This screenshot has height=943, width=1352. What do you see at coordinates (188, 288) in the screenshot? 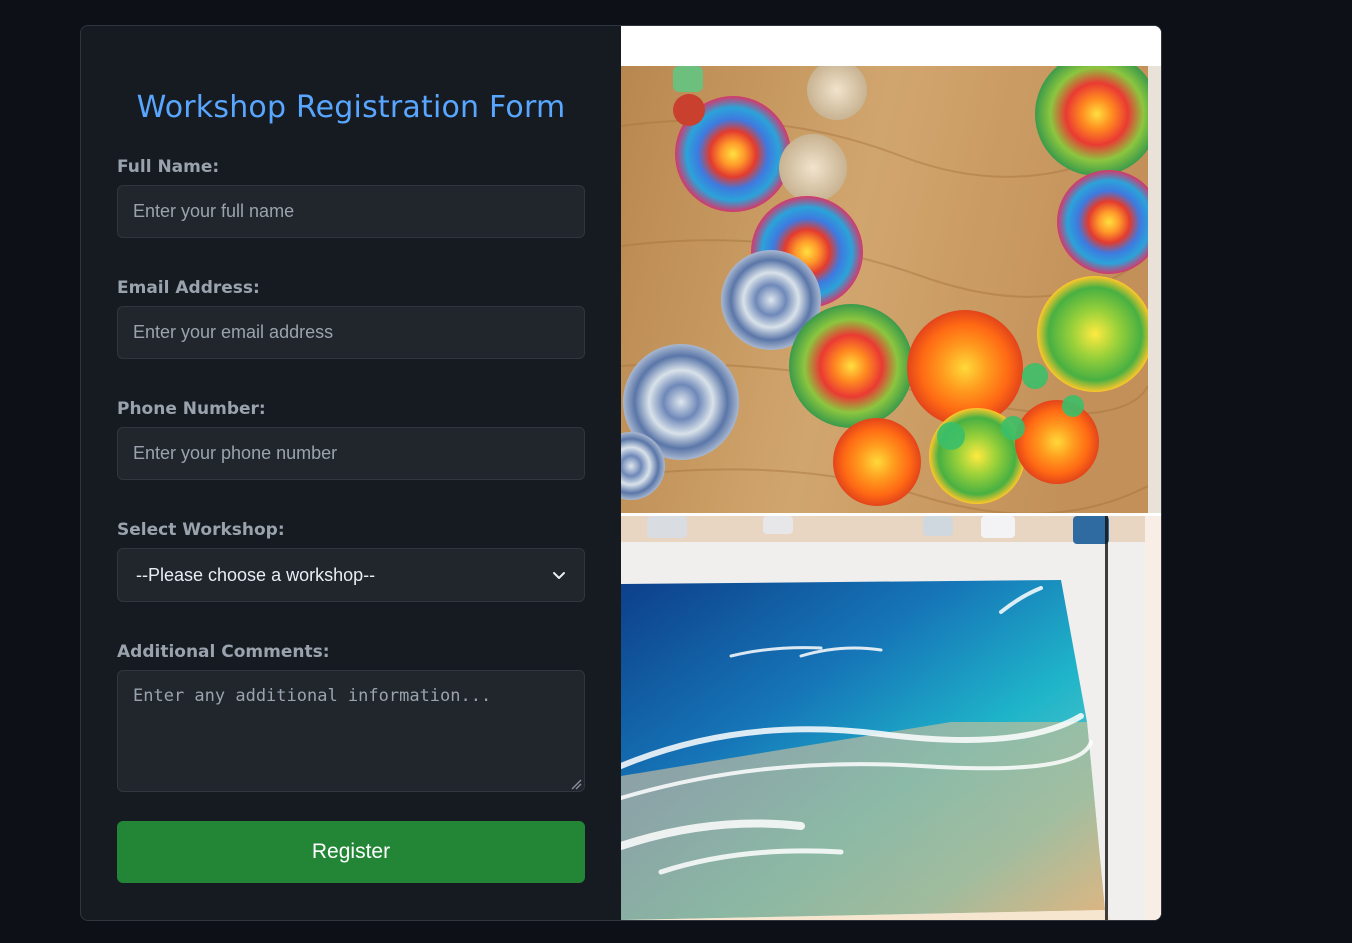
I see `email-label: Email Address:` at bounding box center [188, 288].